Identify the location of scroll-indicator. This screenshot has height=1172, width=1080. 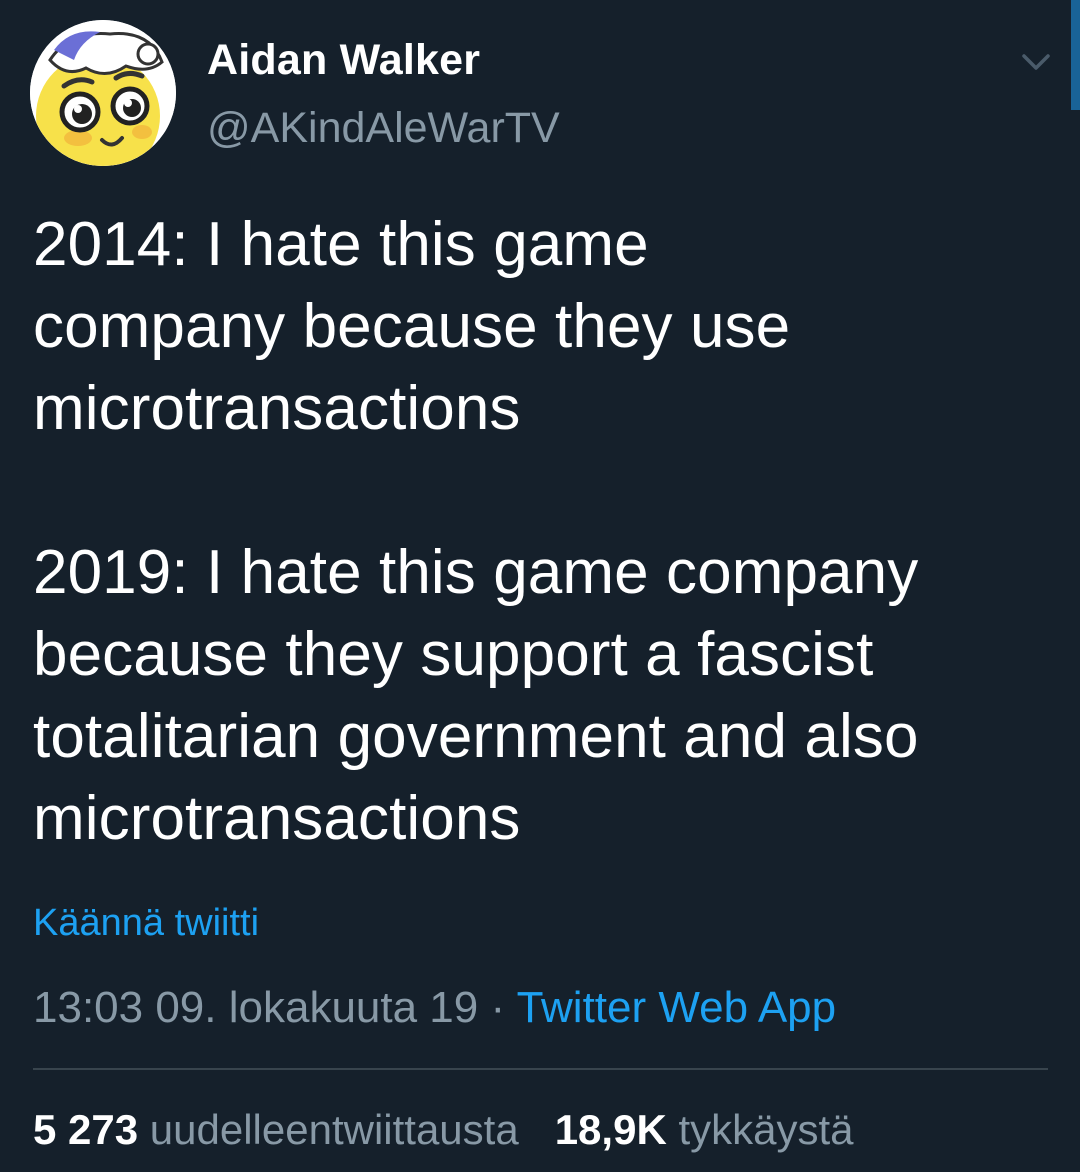
(1075, 55).